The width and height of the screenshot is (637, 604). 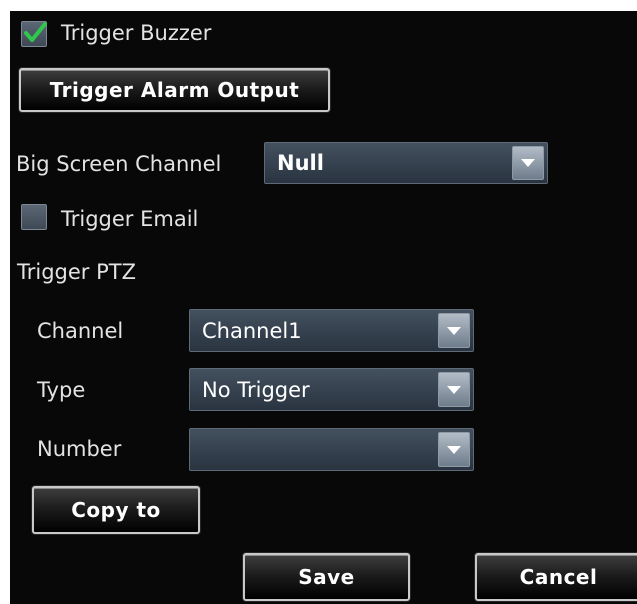 I want to click on copy-to-button: Copy to, so click(x=116, y=510).